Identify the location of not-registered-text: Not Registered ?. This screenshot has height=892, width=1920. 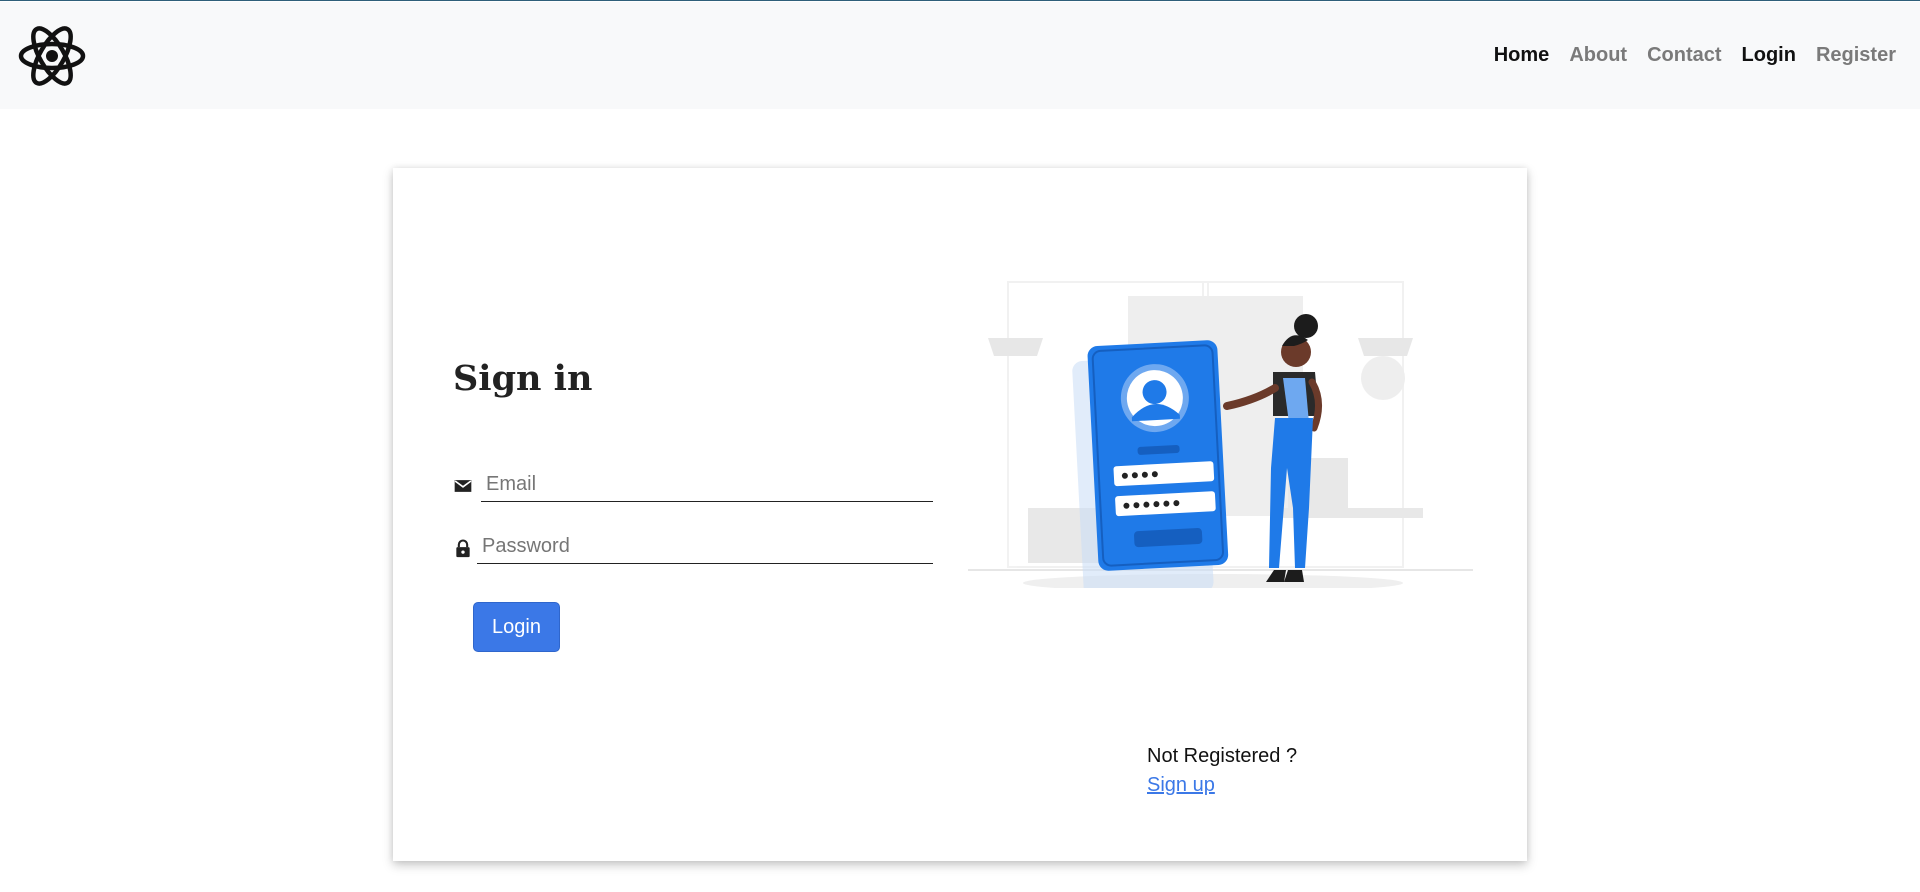
(1222, 756).